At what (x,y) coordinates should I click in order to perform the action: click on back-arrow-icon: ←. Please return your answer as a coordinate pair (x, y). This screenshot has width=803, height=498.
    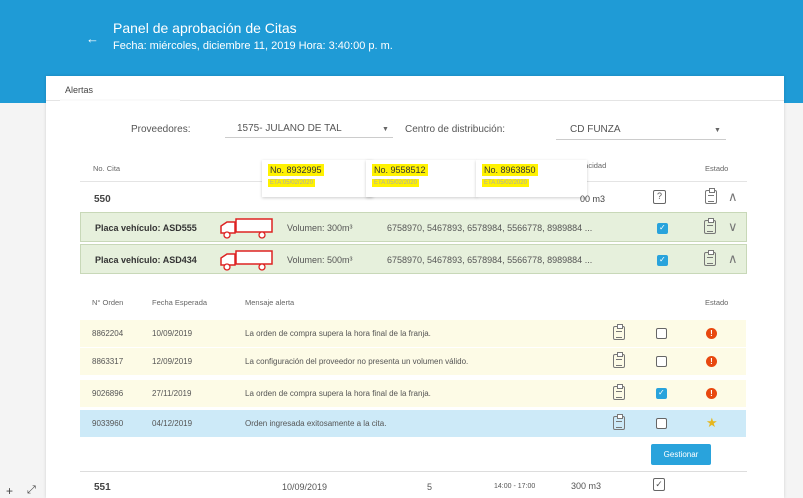
    Looking at the image, I should click on (92, 38).